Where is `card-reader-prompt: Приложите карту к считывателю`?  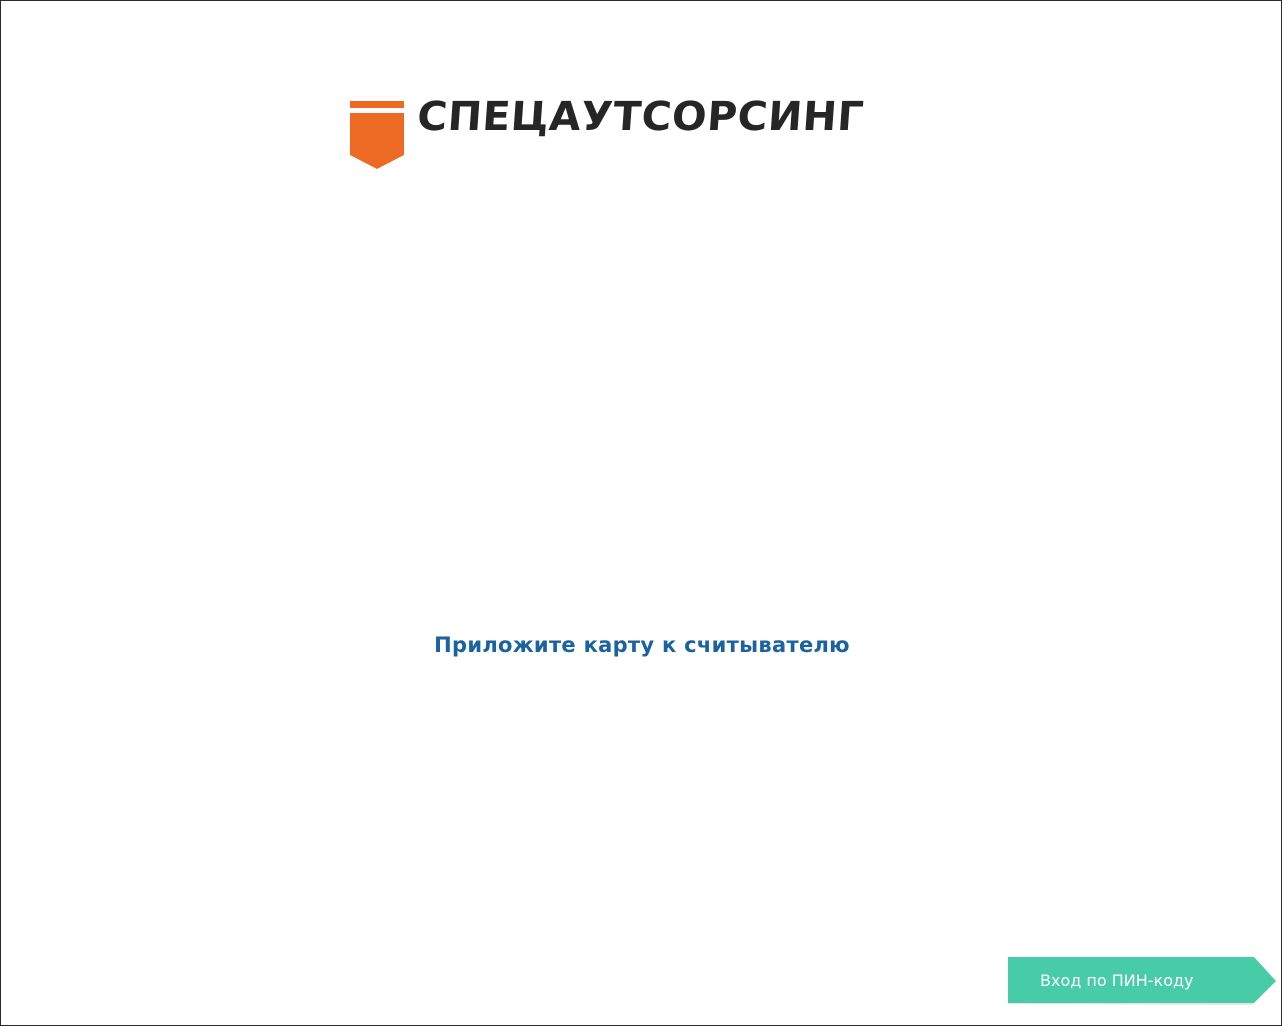 card-reader-prompt: Приложите карту к считывателю is located at coordinates (642, 645).